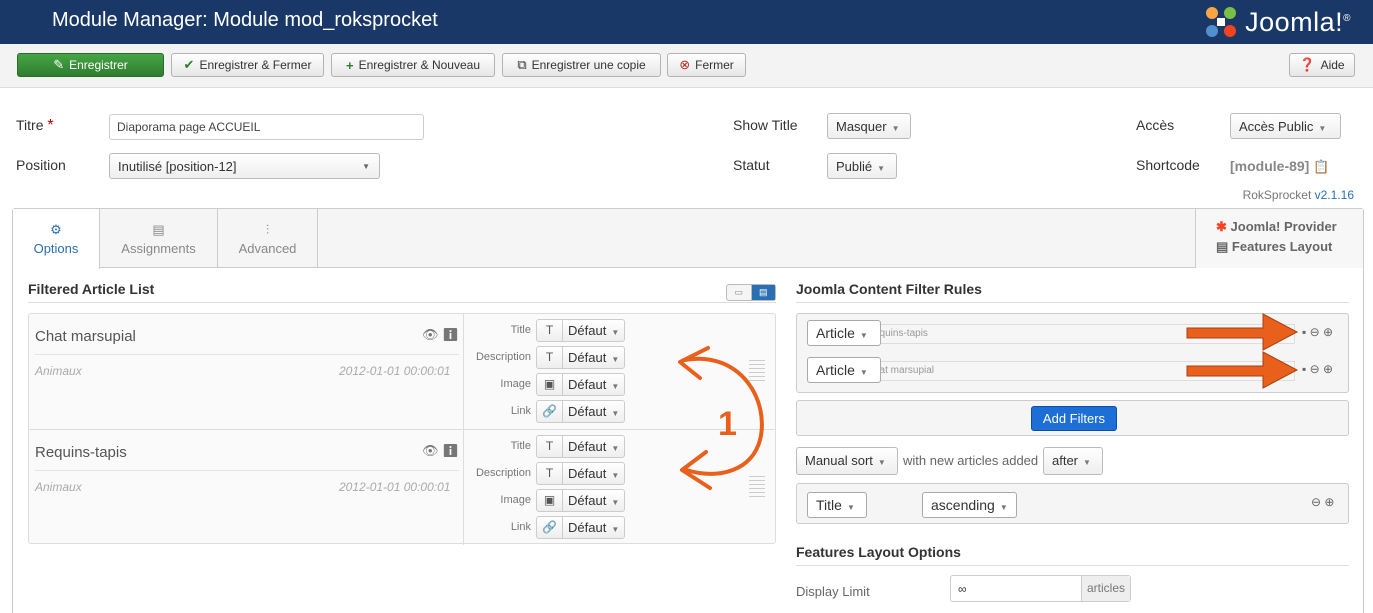 This screenshot has width=1373, height=613. Describe the element at coordinates (522, 64) in the screenshot. I see `copy-icon: ⧉` at that location.